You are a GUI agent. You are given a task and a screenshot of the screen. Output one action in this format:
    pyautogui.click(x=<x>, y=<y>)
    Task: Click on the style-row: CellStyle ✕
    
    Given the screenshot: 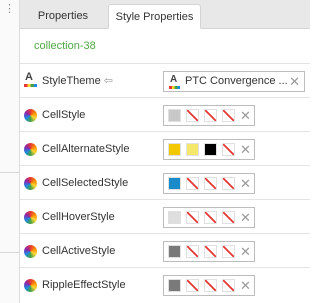 What is the action you would take?
    pyautogui.click(x=165, y=114)
    